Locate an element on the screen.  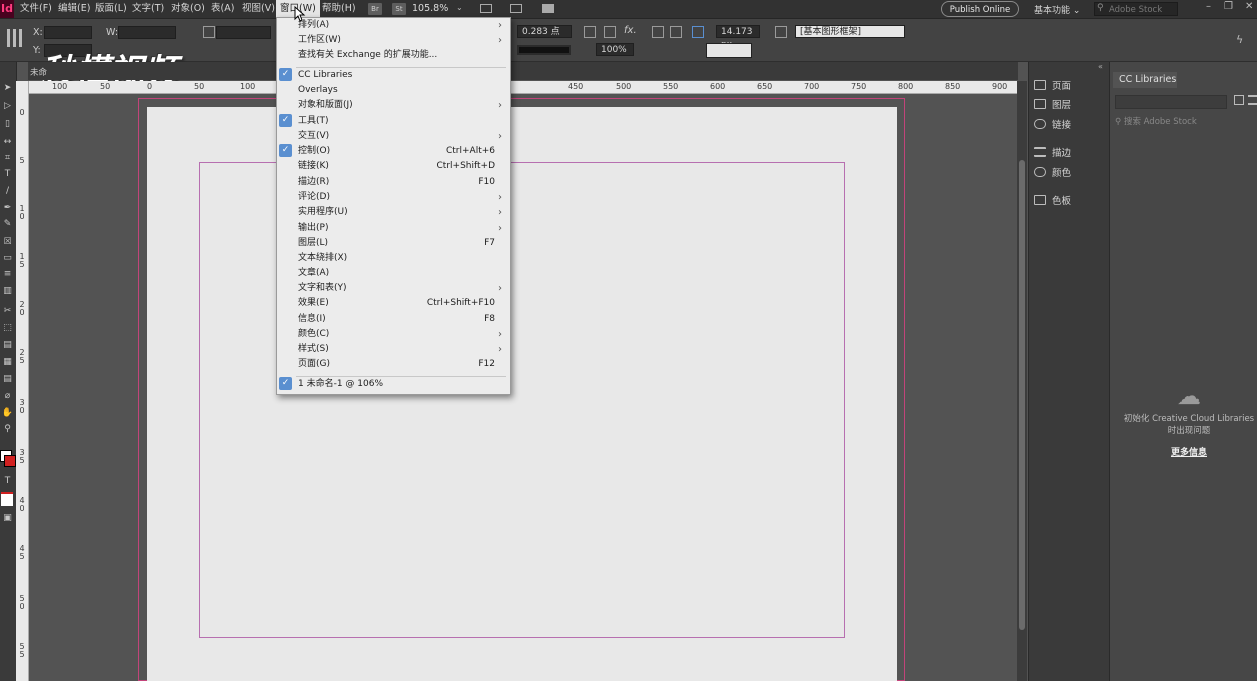
window-menu-item: 输出(P) › is located at coordinates (392, 228).